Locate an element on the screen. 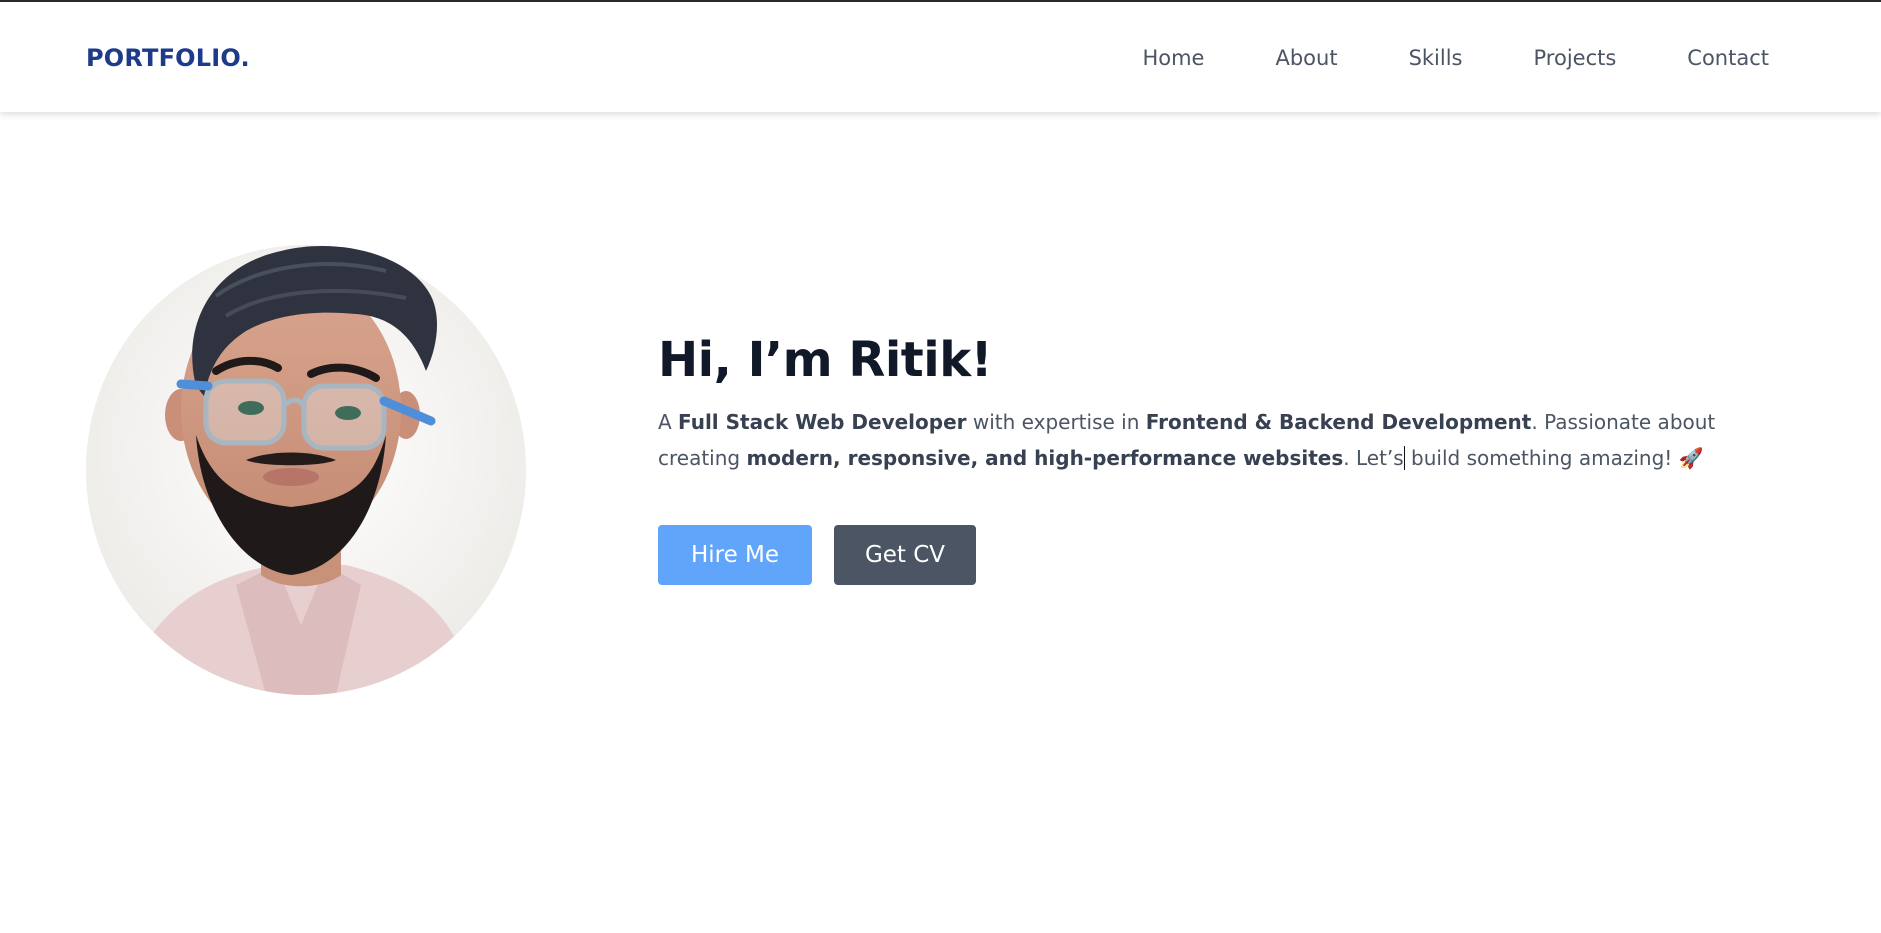 The image size is (1881, 933). intro-highlight-role: Full Stack Web Developer is located at coordinates (822, 422).